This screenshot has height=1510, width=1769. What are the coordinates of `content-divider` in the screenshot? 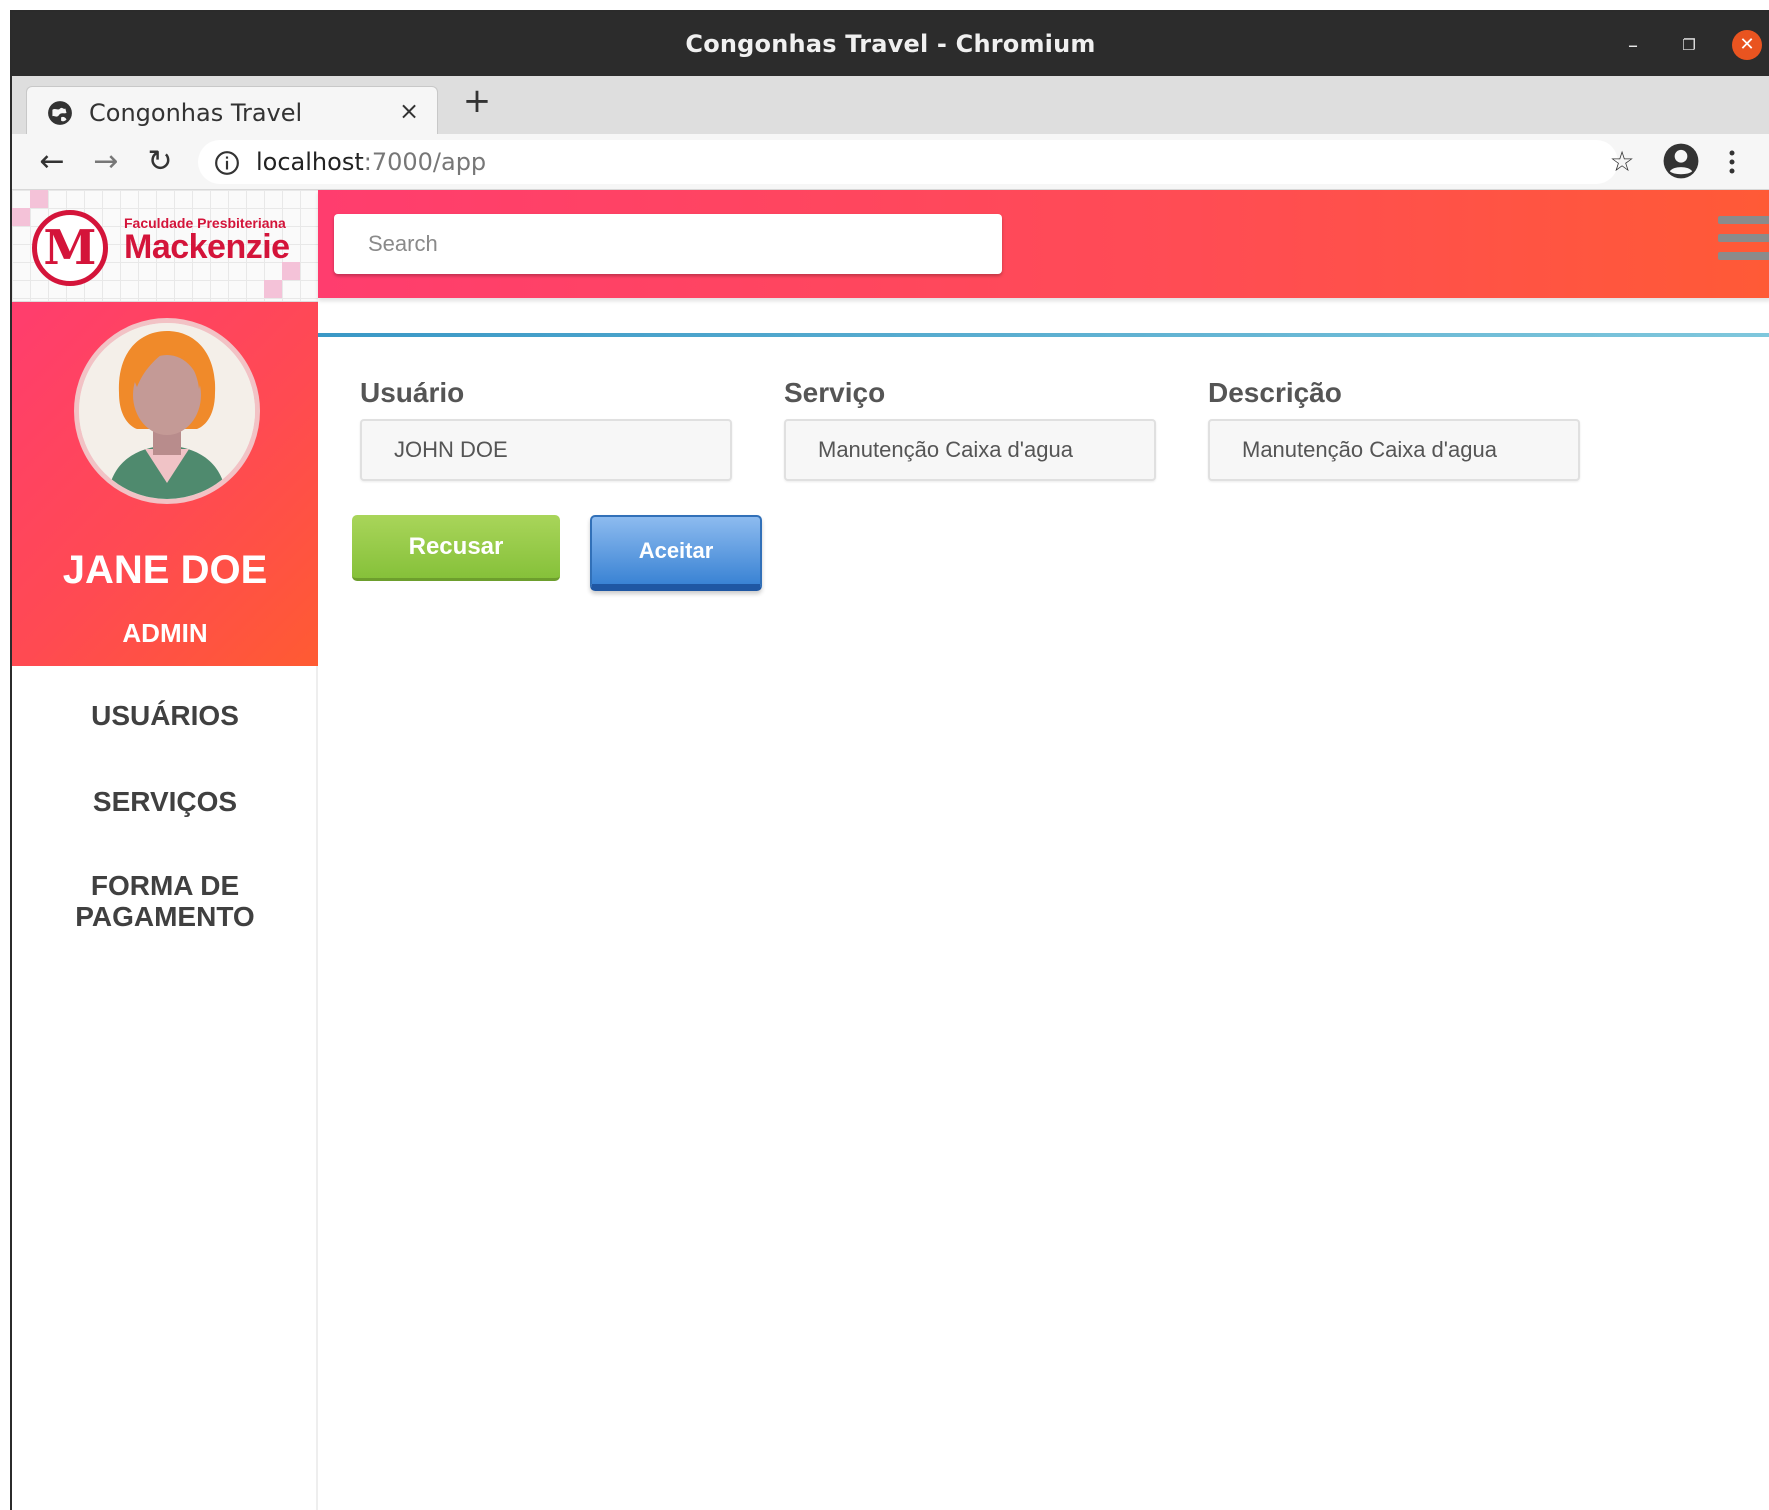 It's located at (1043, 335).